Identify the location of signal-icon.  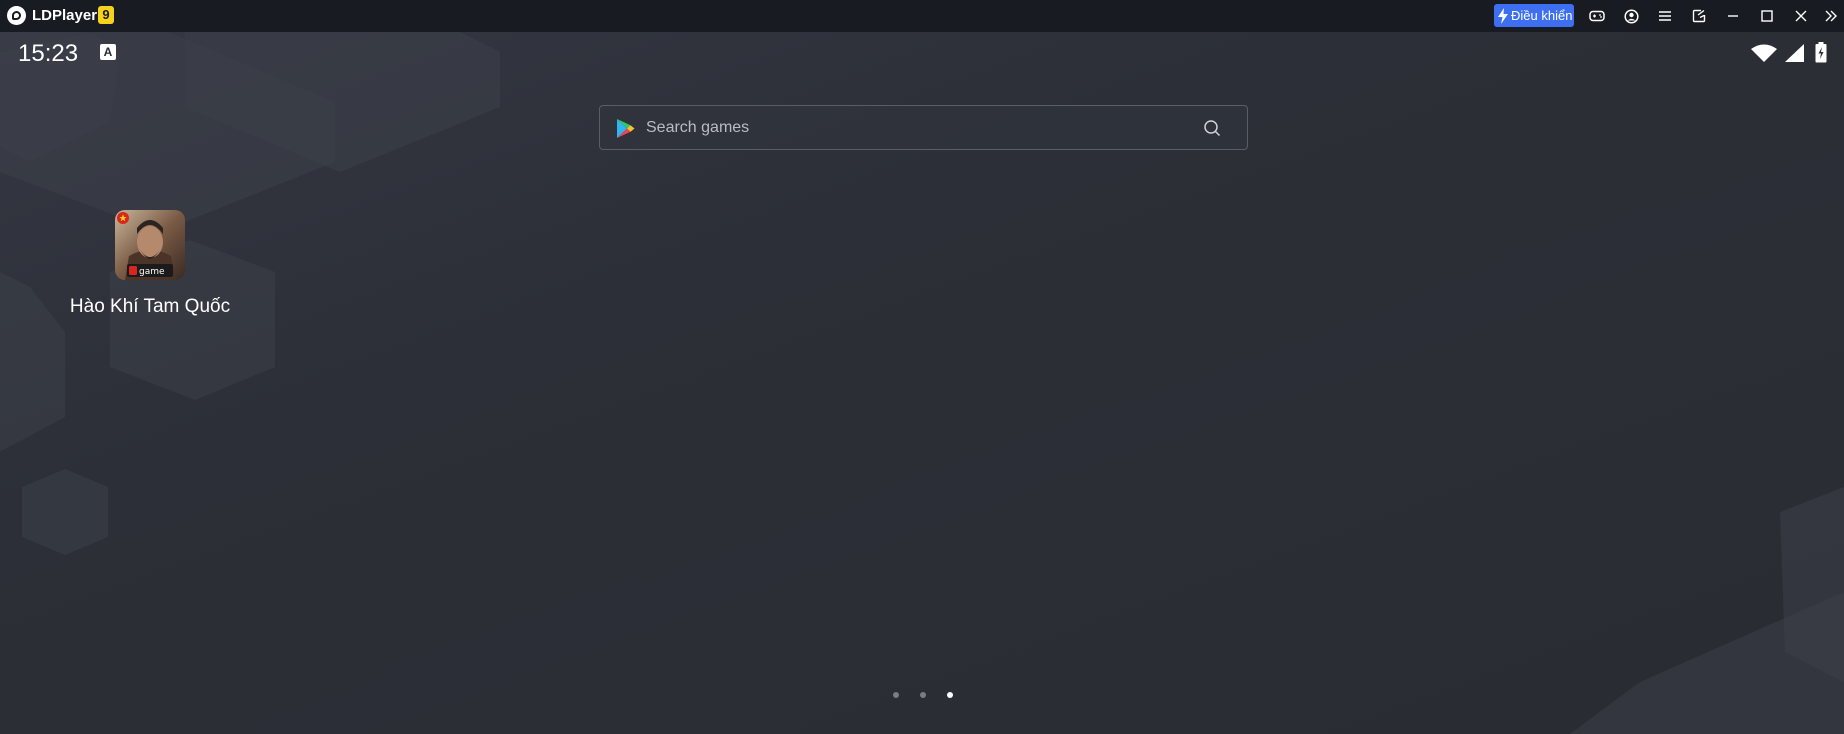
(1794, 53).